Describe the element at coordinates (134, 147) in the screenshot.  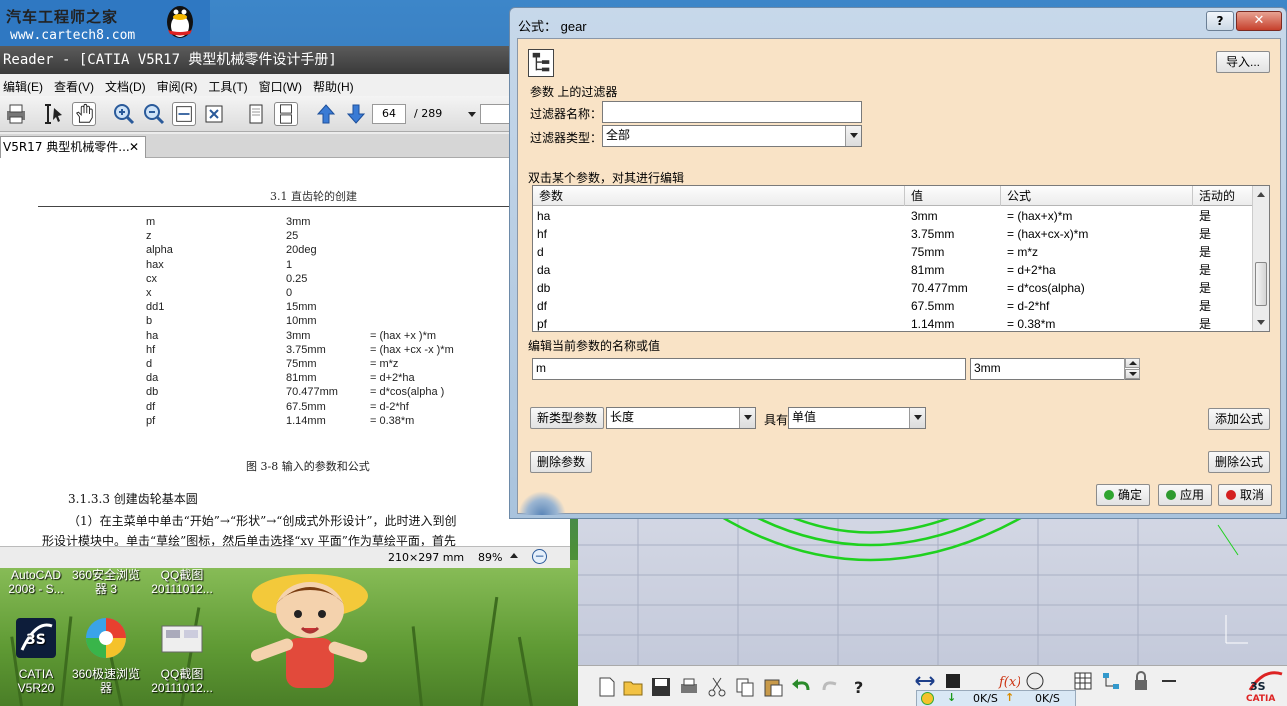
I see `close-tab-icon: ✕` at that location.